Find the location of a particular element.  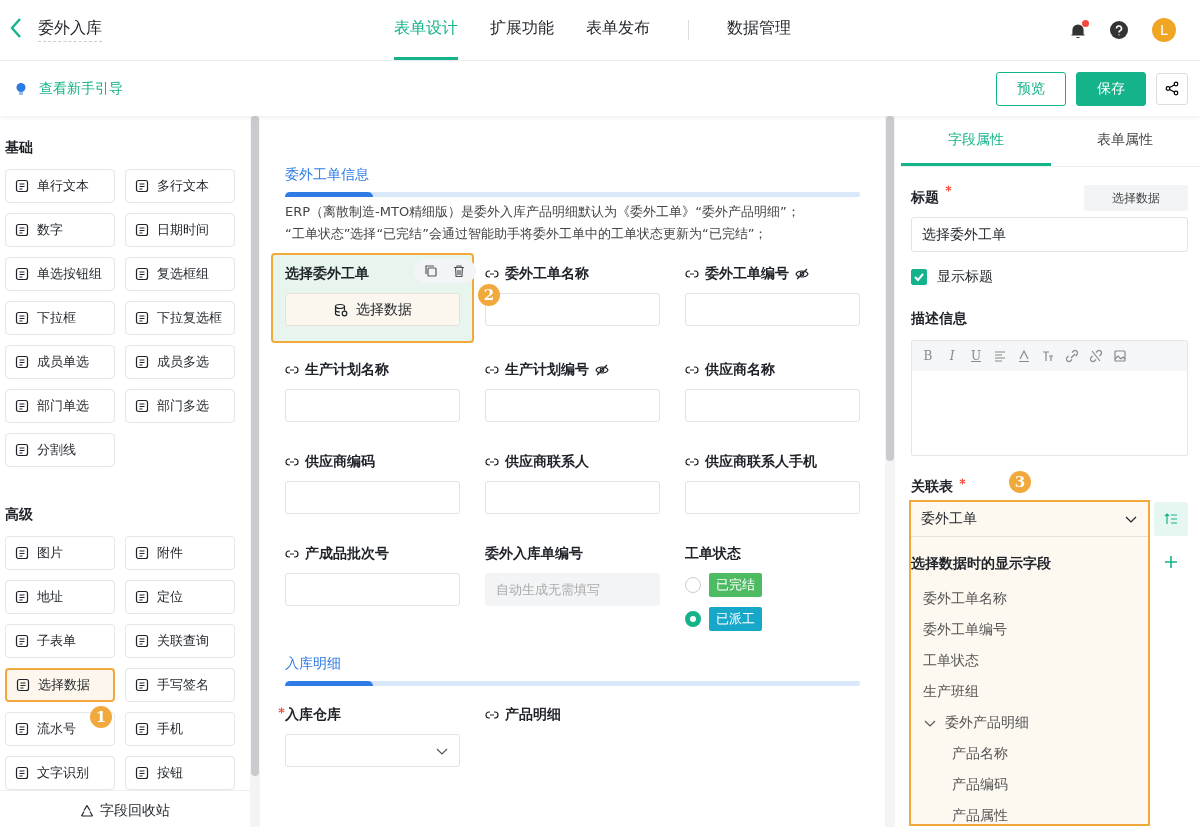

field-label: 产成品批次号 is located at coordinates (347, 554).